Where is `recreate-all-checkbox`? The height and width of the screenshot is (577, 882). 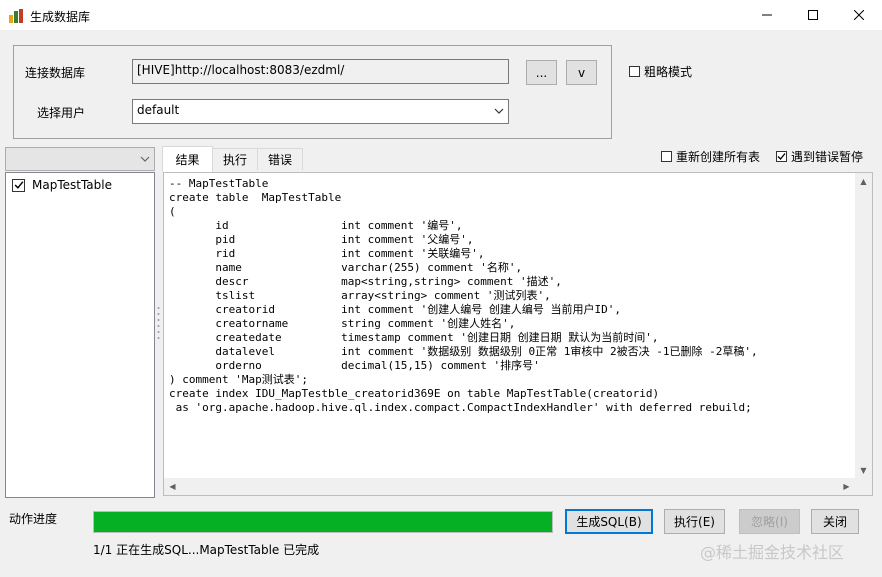 recreate-all-checkbox is located at coordinates (666, 156).